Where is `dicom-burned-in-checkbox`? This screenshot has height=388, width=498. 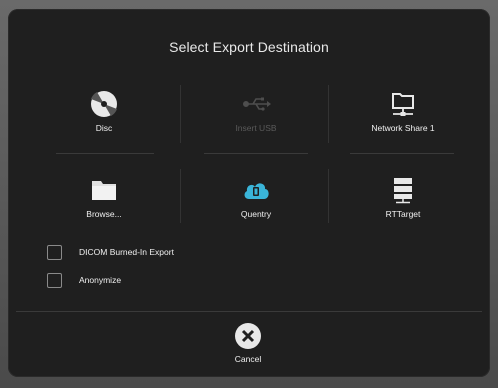 dicom-burned-in-checkbox is located at coordinates (54, 252).